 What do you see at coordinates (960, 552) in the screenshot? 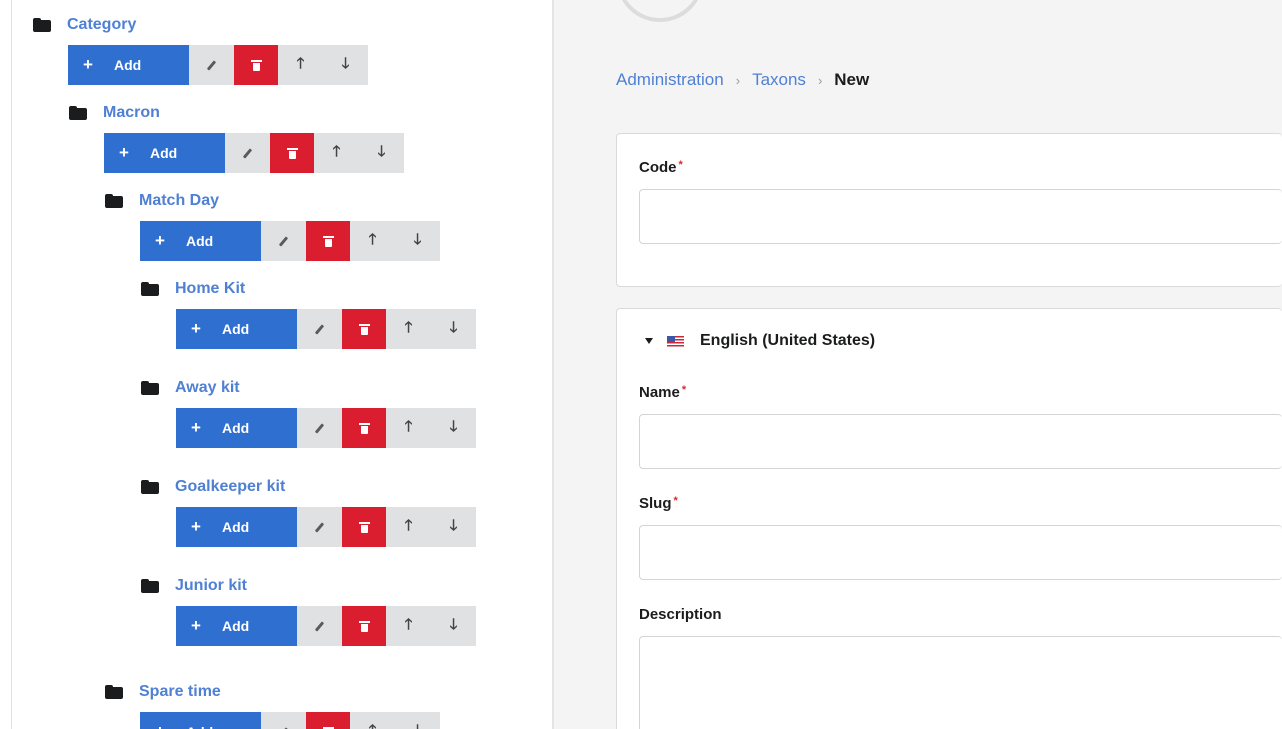
I see `slug-input` at bounding box center [960, 552].